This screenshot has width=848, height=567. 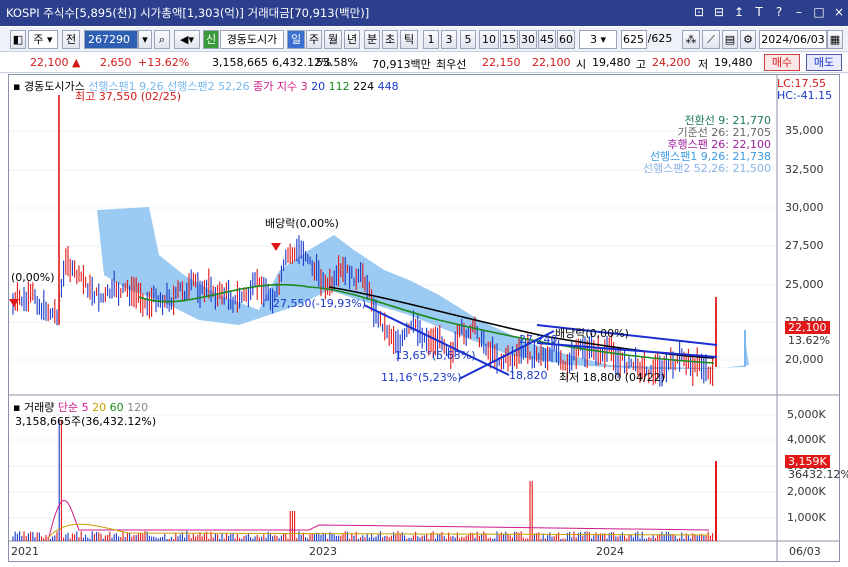 What do you see at coordinates (333, 39) in the screenshot?
I see `period-month: 월` at bounding box center [333, 39].